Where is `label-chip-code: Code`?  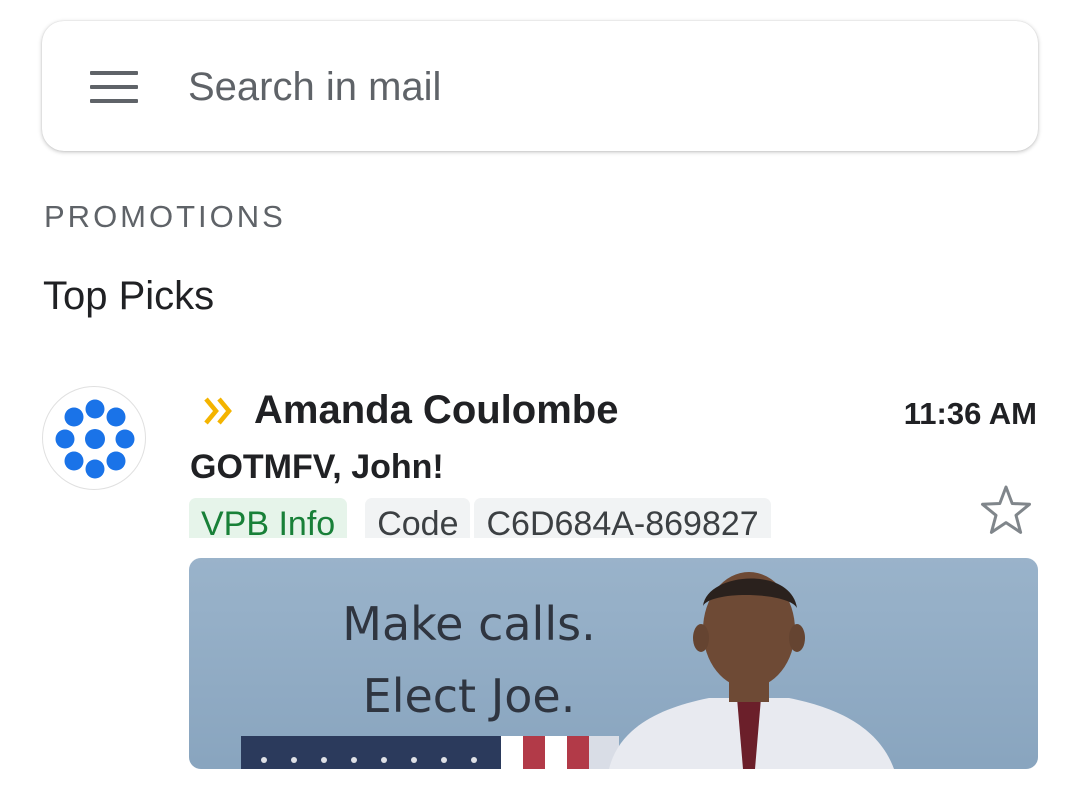 label-chip-code: Code is located at coordinates (418, 518).